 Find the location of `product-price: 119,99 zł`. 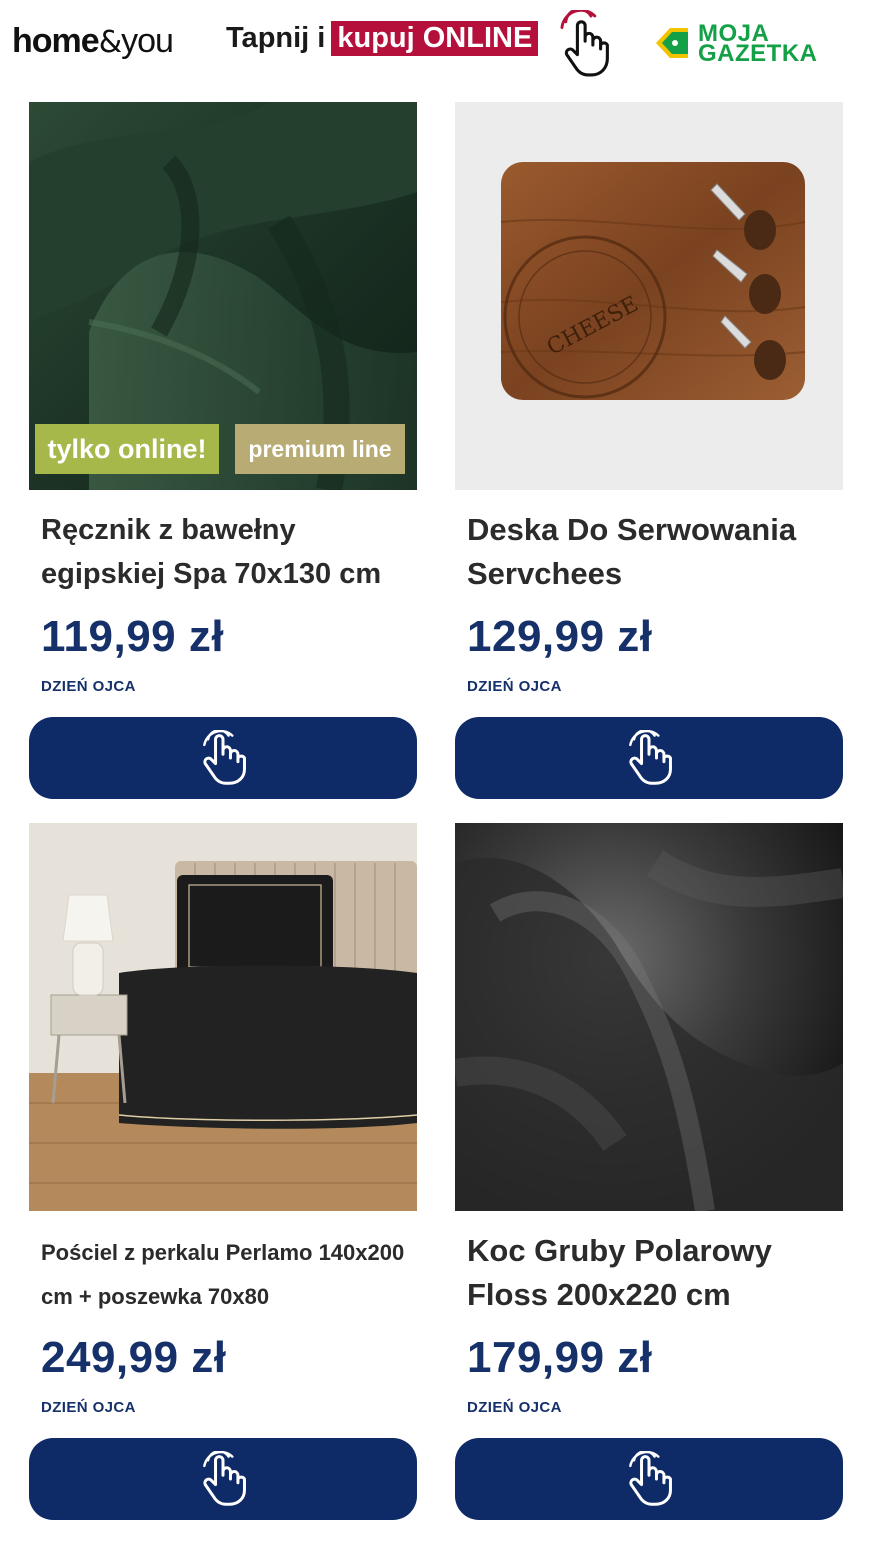

product-price: 119,99 zł is located at coordinates (133, 636).